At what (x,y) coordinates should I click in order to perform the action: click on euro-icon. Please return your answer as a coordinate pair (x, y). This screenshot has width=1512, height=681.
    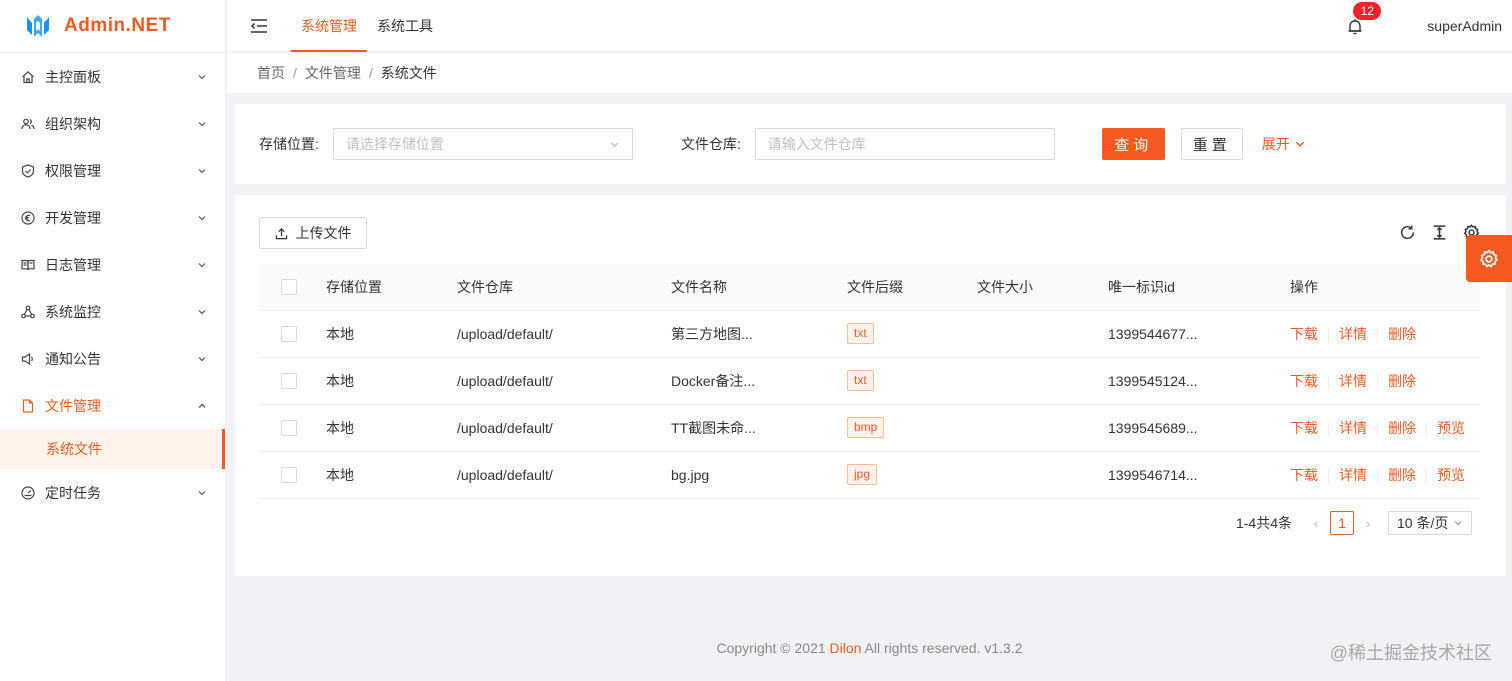
    Looking at the image, I should click on (28, 217).